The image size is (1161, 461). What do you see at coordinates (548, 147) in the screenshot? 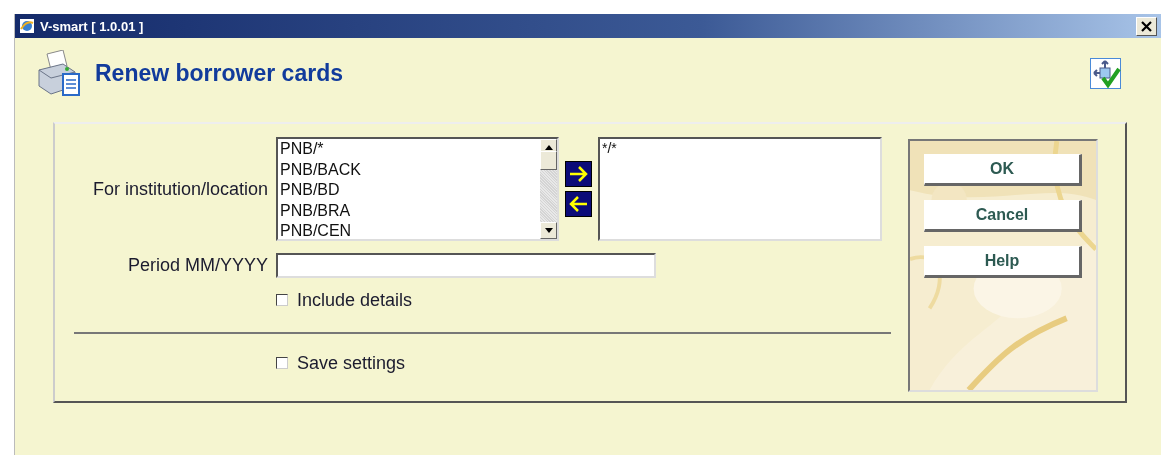
I see `up-arrow-icon` at bounding box center [548, 147].